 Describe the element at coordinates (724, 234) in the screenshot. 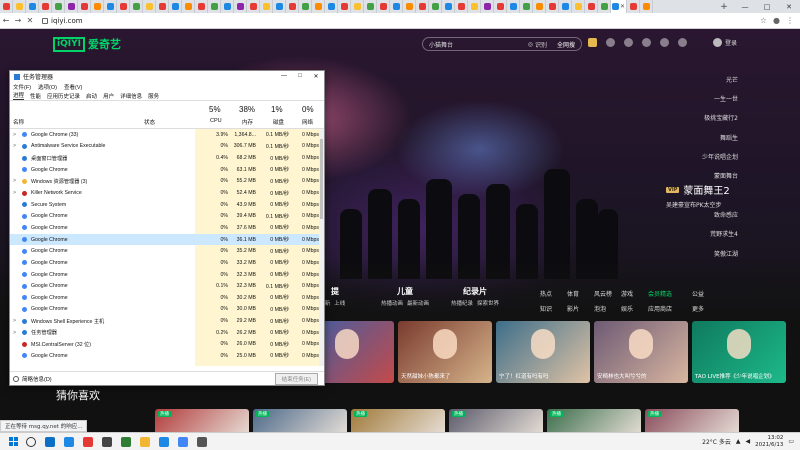

I see `side-list-item: 荒野求生4` at that location.